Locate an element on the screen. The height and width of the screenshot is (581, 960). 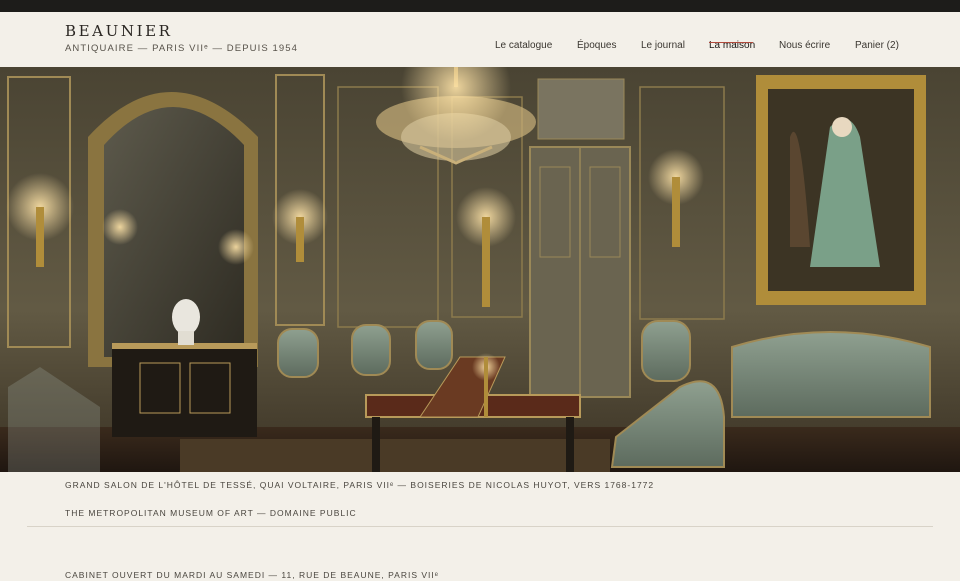
nav-item-cart: Panier (2) is located at coordinates (877, 45).